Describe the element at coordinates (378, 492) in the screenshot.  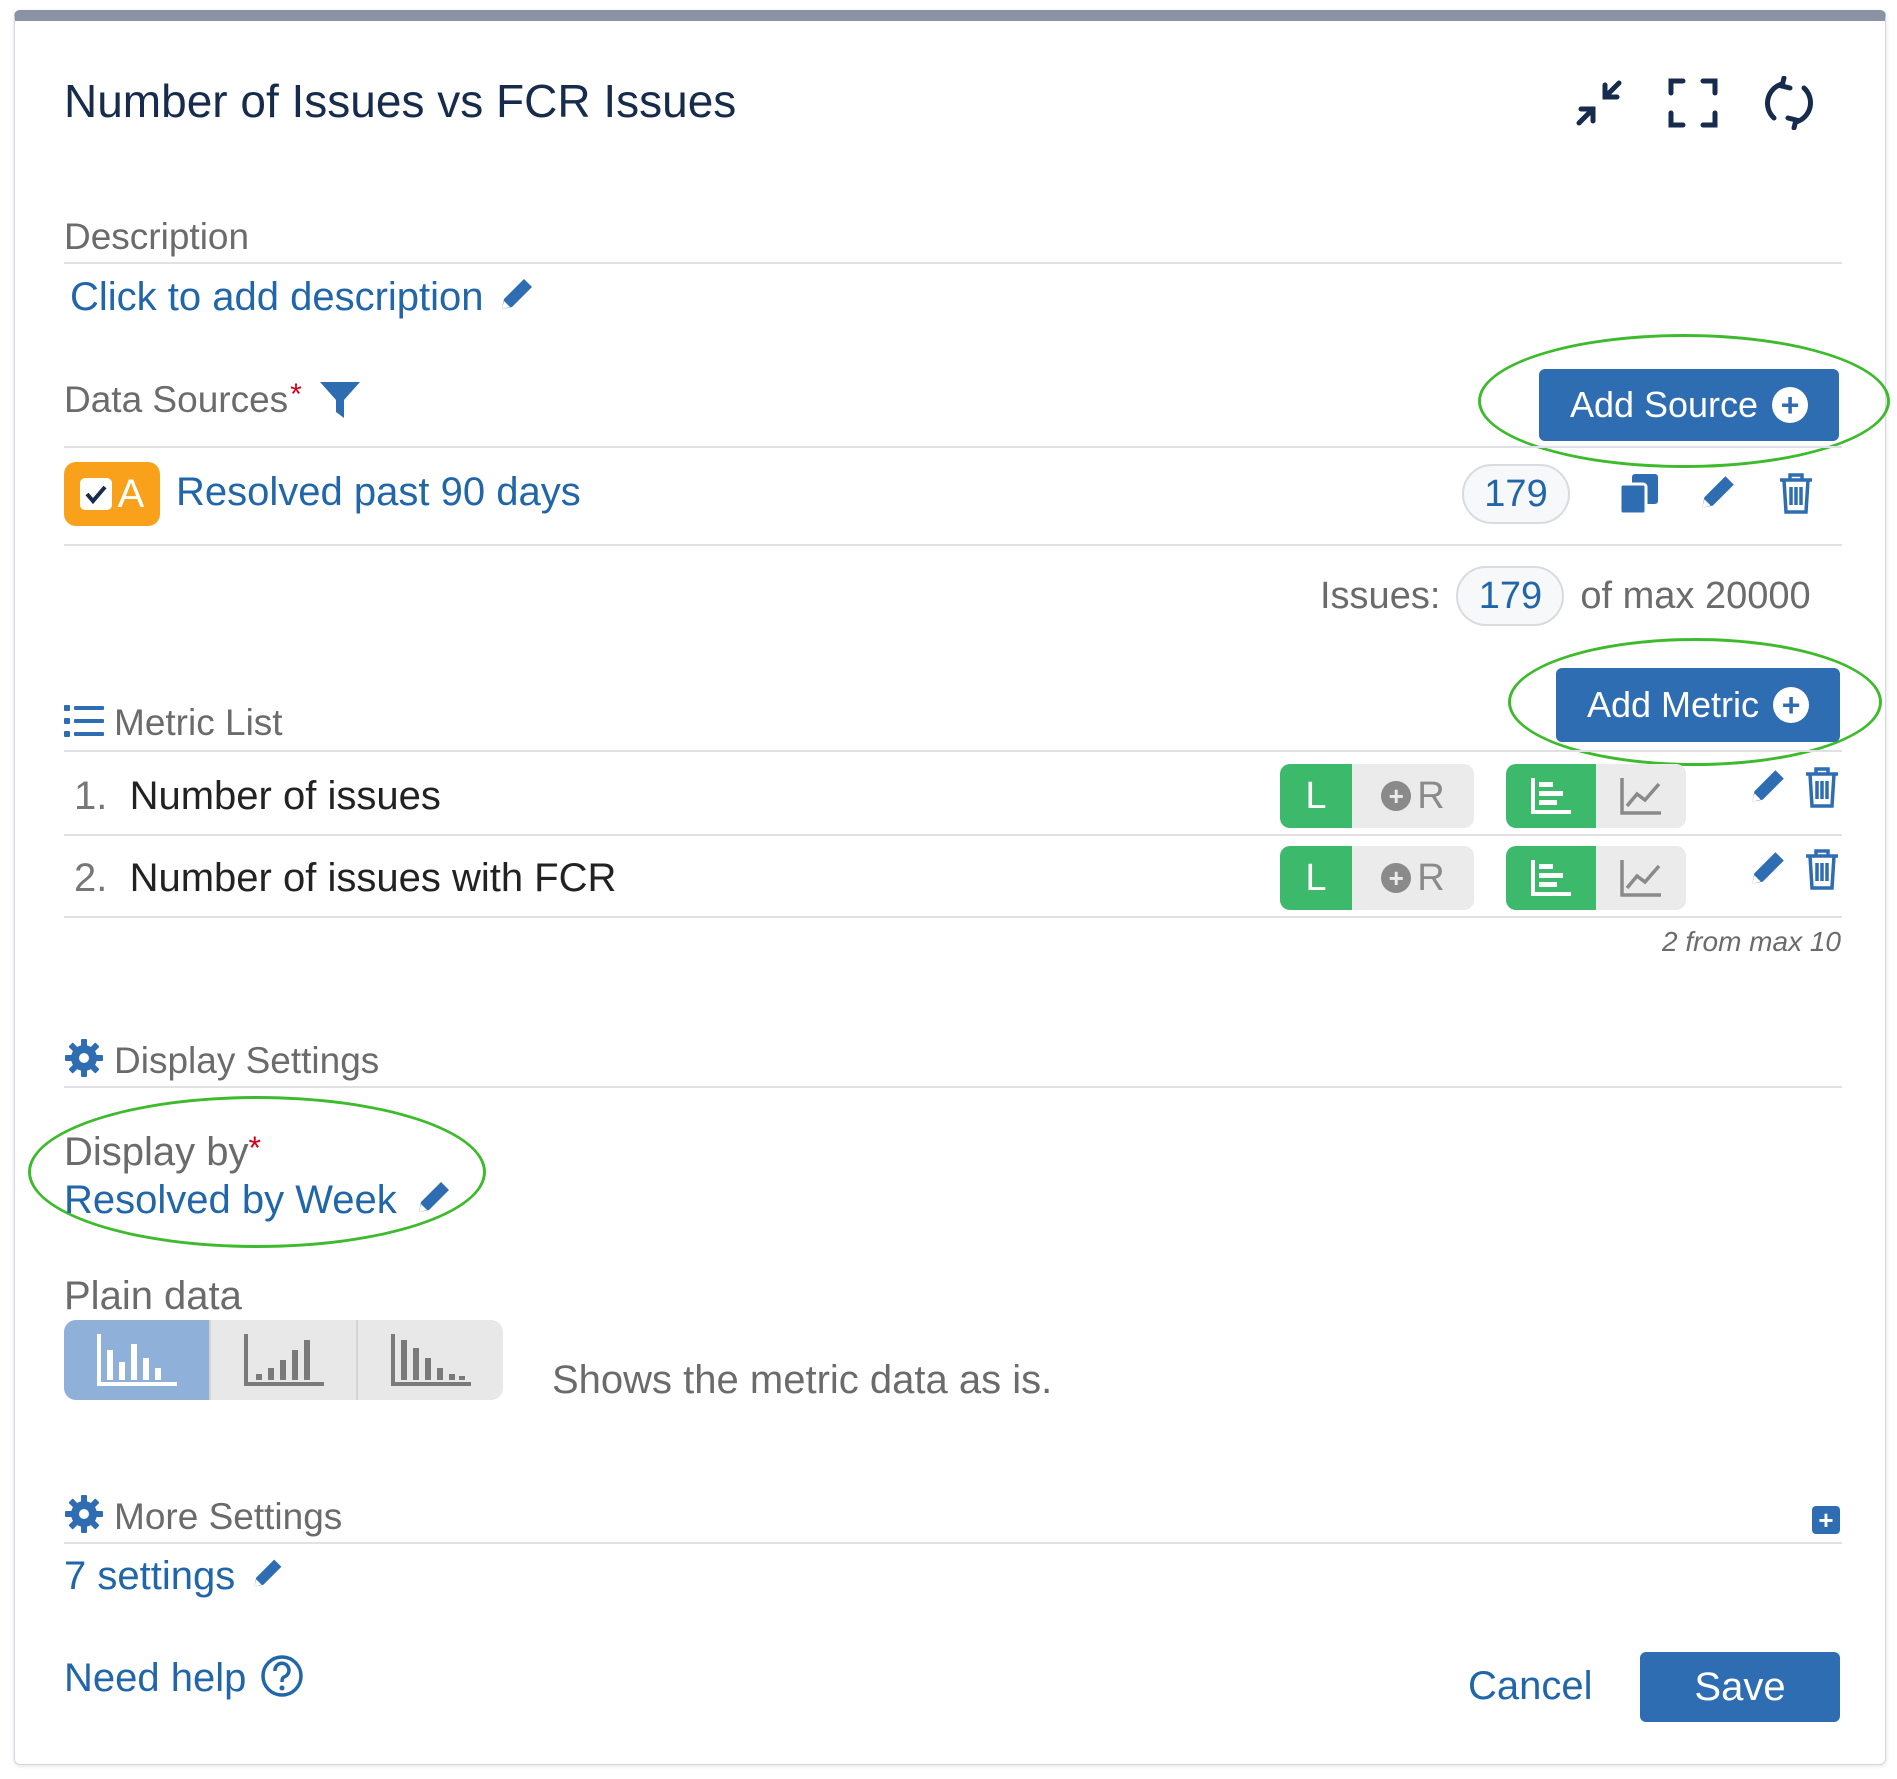
I see `source-name-link: Resolved past 90 days` at that location.